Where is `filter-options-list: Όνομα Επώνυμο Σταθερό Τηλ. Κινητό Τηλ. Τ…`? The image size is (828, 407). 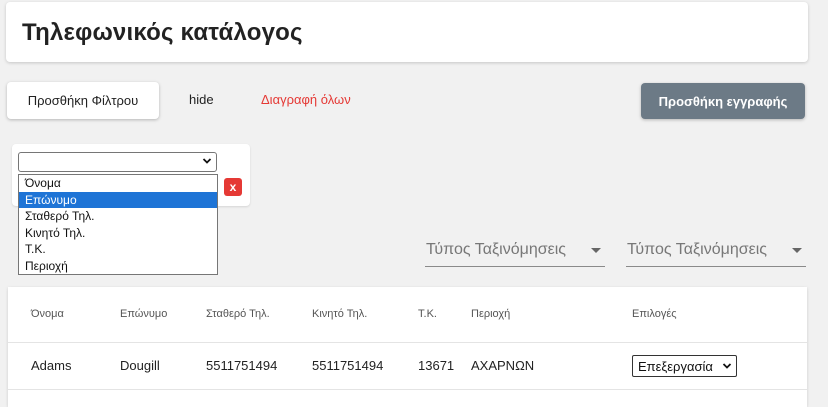
filter-options-list: Όνομα Επώνυμο Σταθερό Τηλ. Κινητό Τηλ. Τ… is located at coordinates (118, 224).